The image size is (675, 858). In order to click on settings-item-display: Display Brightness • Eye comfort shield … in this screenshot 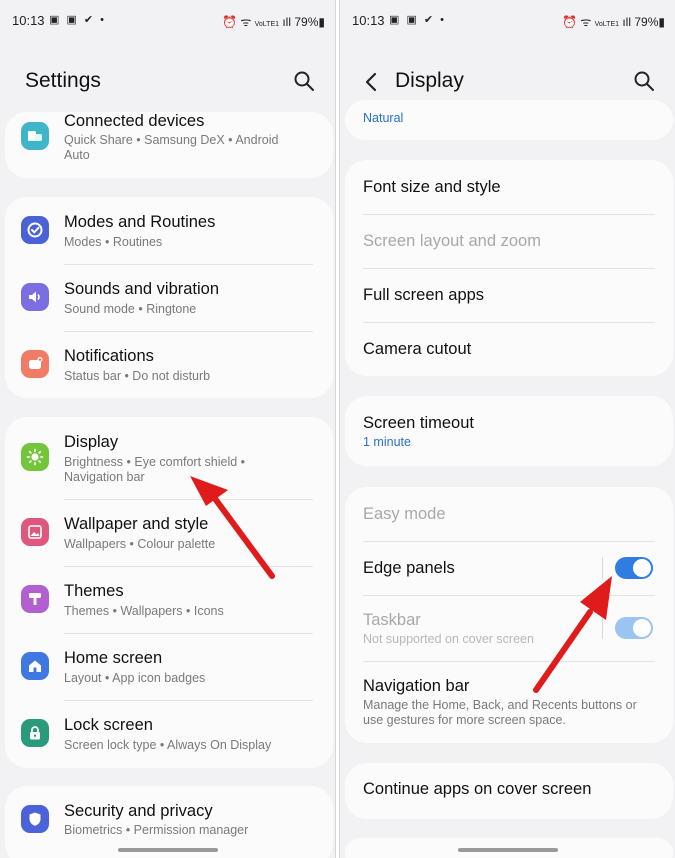, I will do `click(169, 458)`.